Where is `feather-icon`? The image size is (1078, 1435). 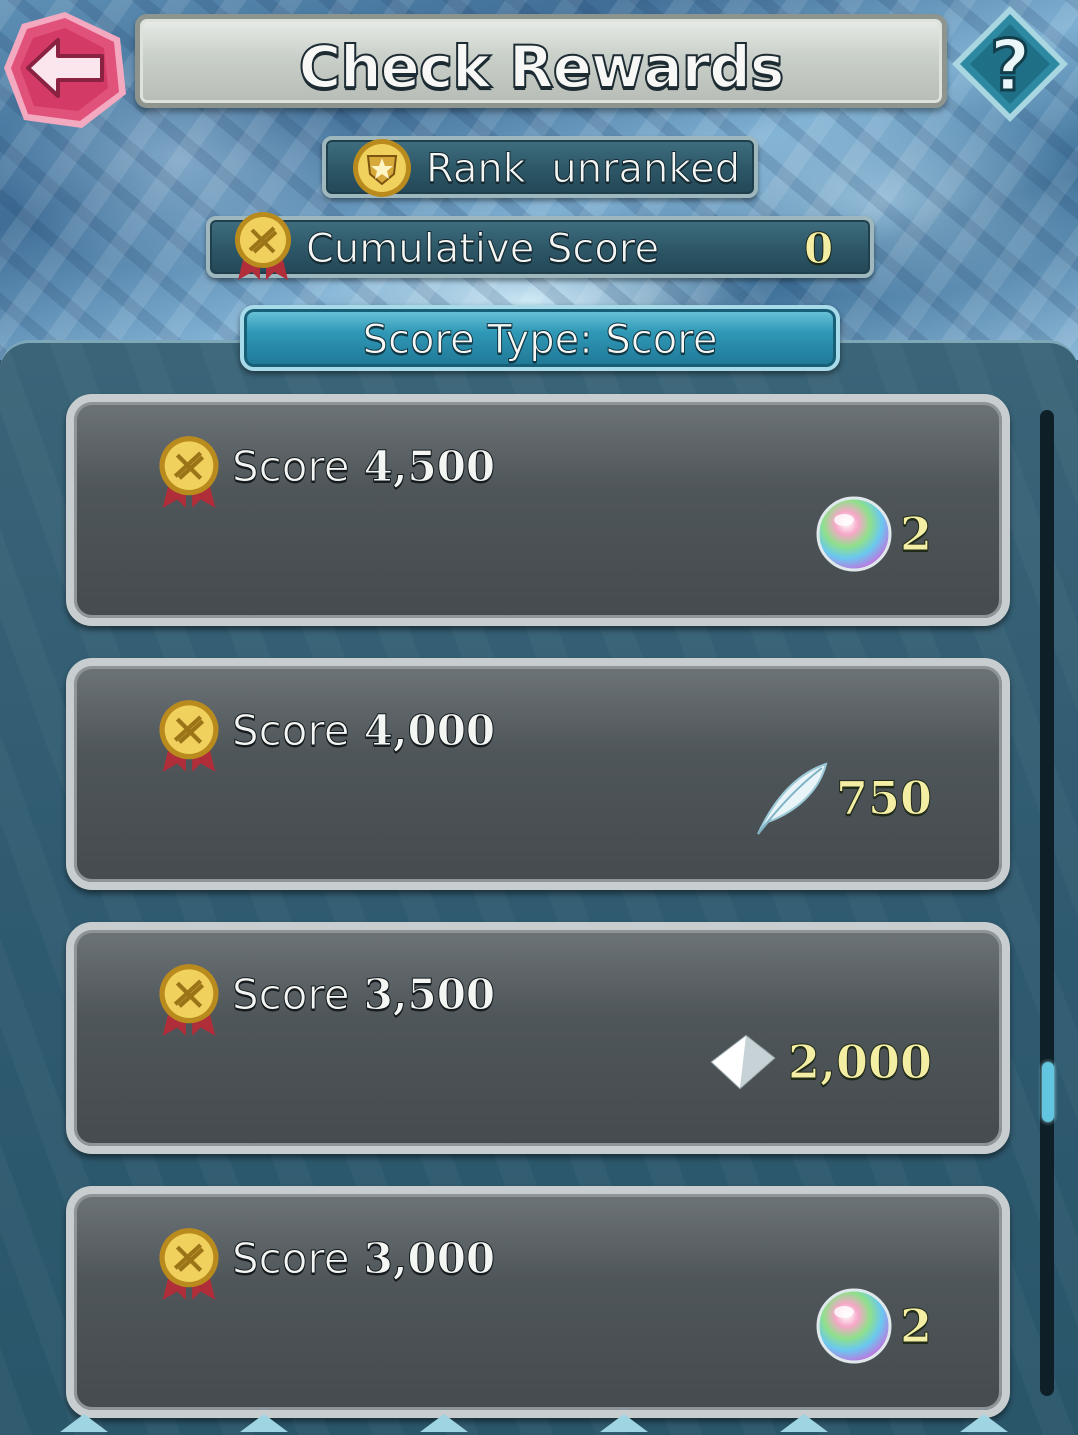
feather-icon is located at coordinates (792, 798).